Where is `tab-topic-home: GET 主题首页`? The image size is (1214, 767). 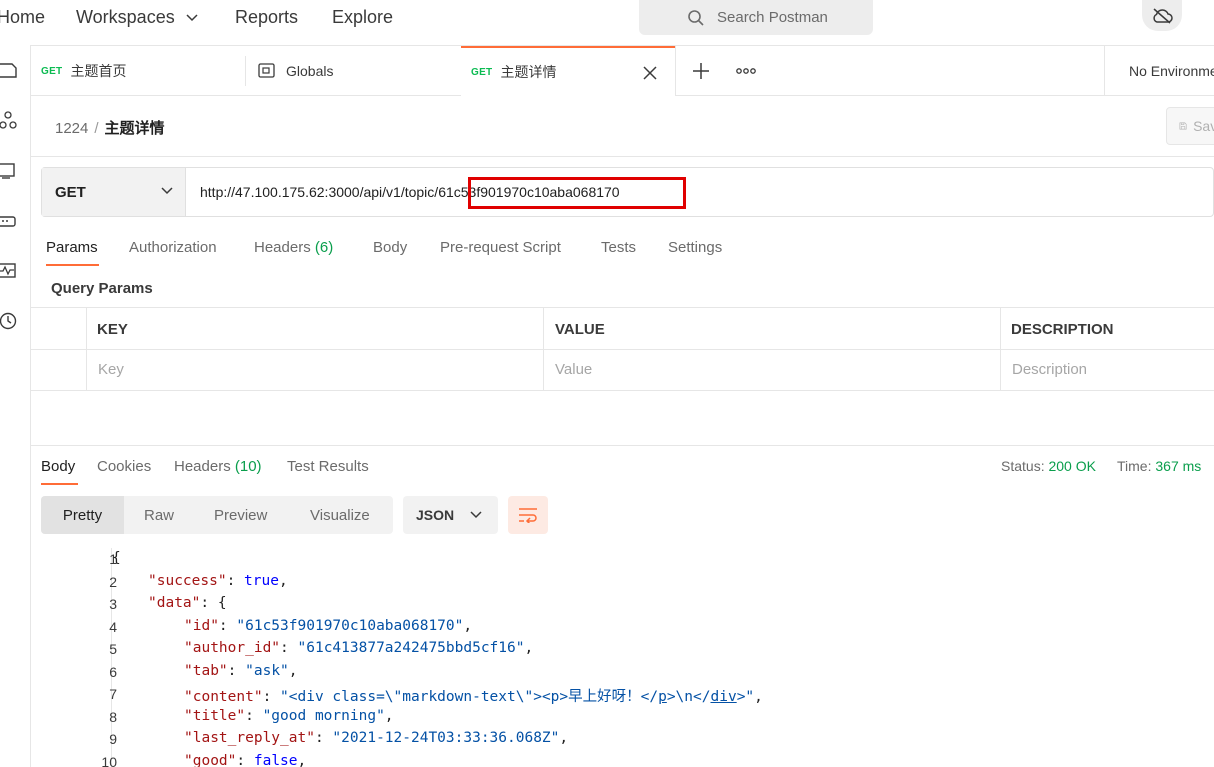 tab-topic-home: GET 主题首页 is located at coordinates (83, 71).